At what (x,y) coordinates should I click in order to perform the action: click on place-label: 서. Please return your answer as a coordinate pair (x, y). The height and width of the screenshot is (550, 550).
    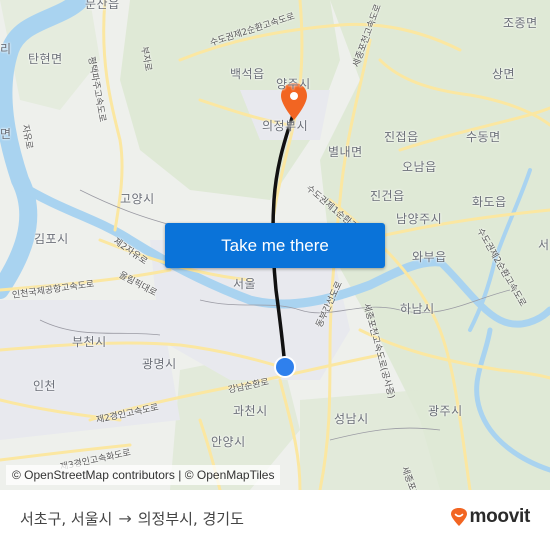
    Looking at the image, I should click on (544, 245).